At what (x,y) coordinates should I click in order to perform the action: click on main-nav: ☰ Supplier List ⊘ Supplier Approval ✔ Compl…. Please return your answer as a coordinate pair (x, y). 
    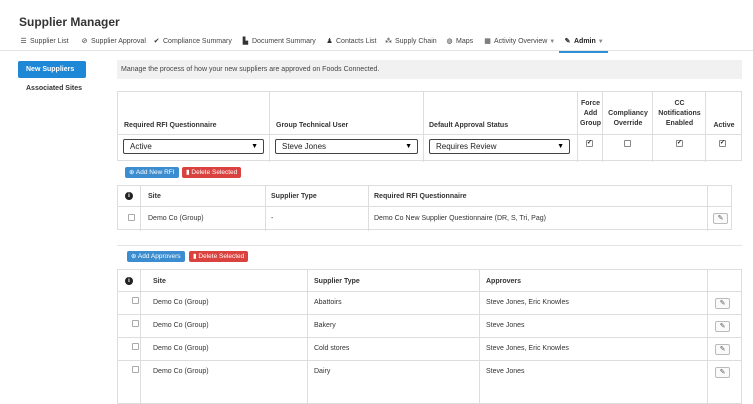
    Looking at the image, I should click on (376, 42).